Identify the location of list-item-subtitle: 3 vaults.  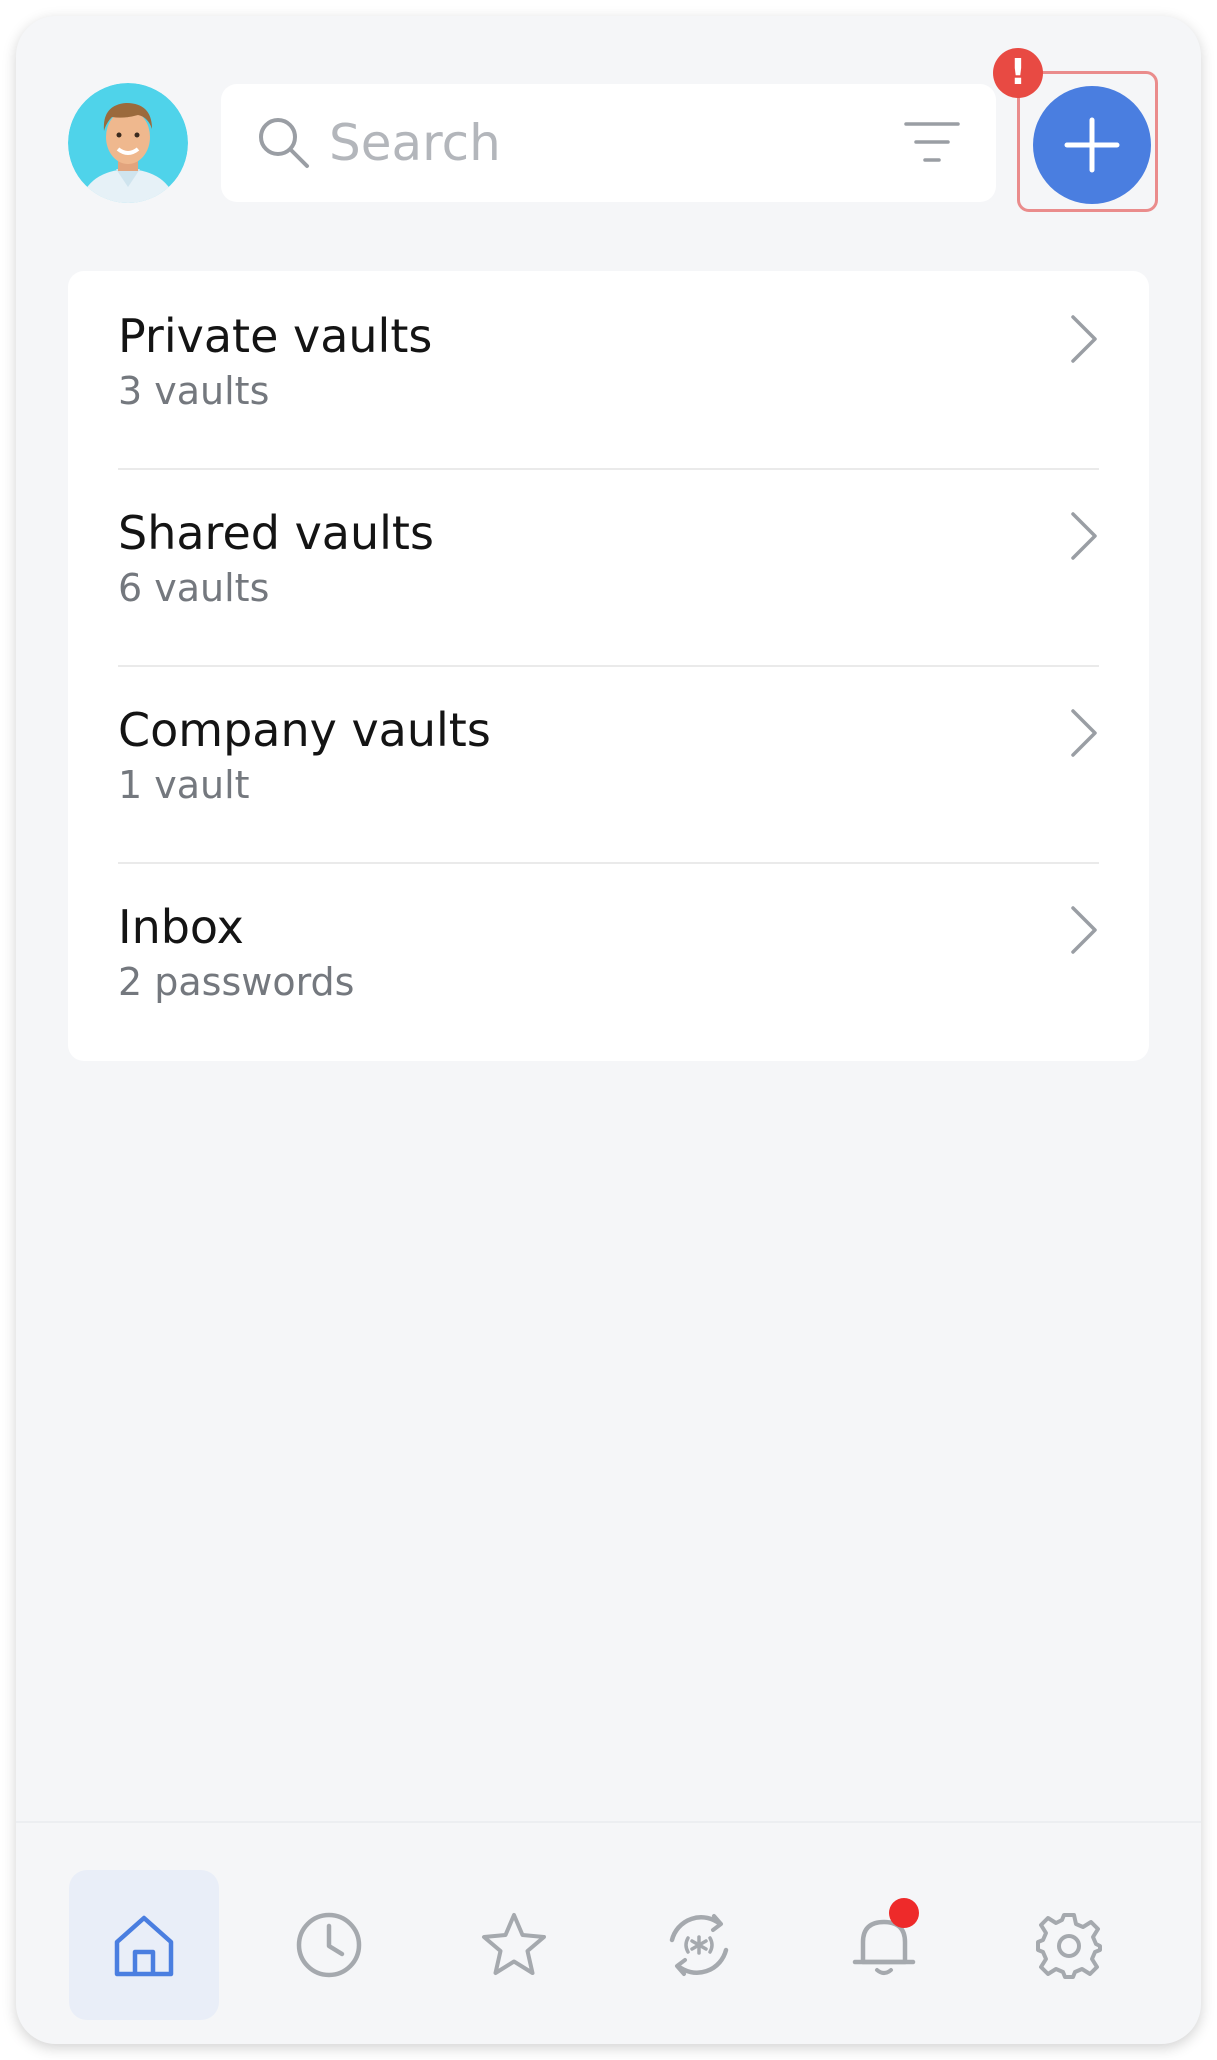
(194, 391).